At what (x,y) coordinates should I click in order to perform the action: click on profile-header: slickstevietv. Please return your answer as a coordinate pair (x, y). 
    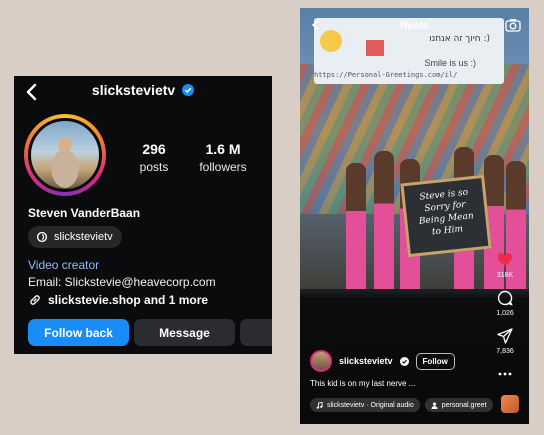
    Looking at the image, I should click on (143, 90).